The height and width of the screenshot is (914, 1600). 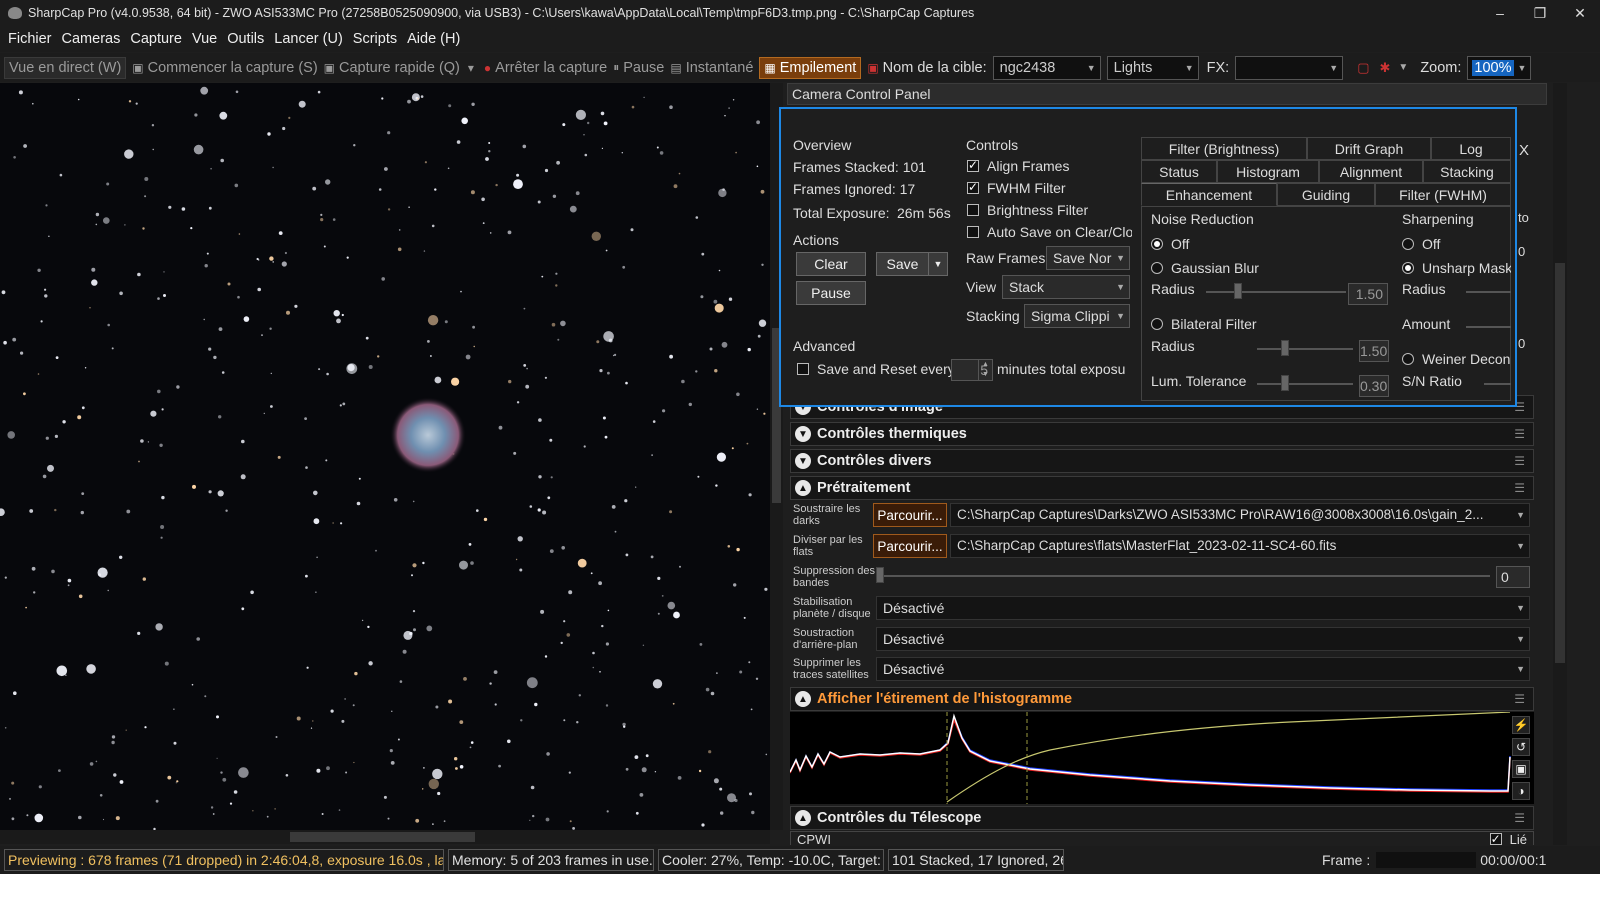 I want to click on sh-amount-slider, so click(x=1488, y=327).